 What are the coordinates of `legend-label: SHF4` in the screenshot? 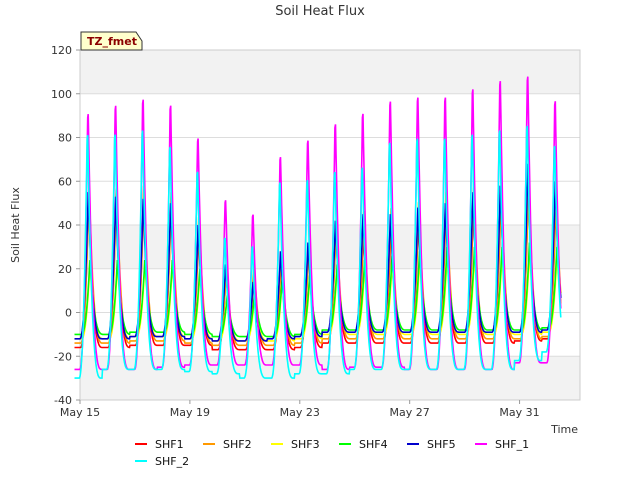 It's located at (373, 444).